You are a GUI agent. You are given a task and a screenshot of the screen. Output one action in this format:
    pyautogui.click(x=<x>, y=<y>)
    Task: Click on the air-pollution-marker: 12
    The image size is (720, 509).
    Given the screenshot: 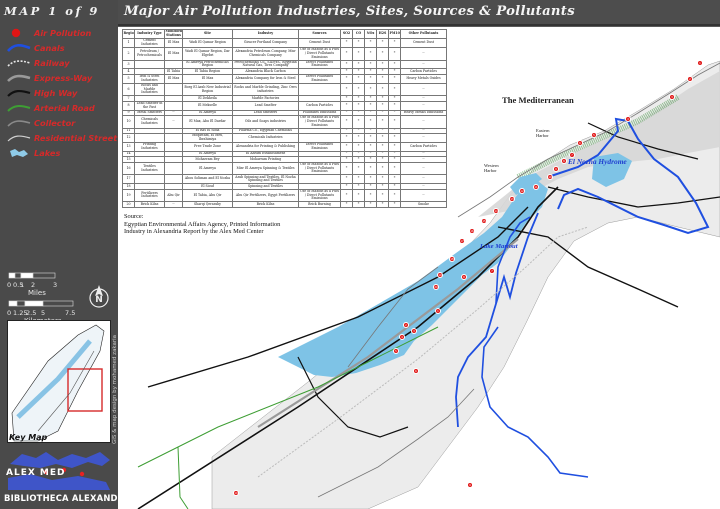 What is the action you would take?
    pyautogui.click(x=522, y=191)
    